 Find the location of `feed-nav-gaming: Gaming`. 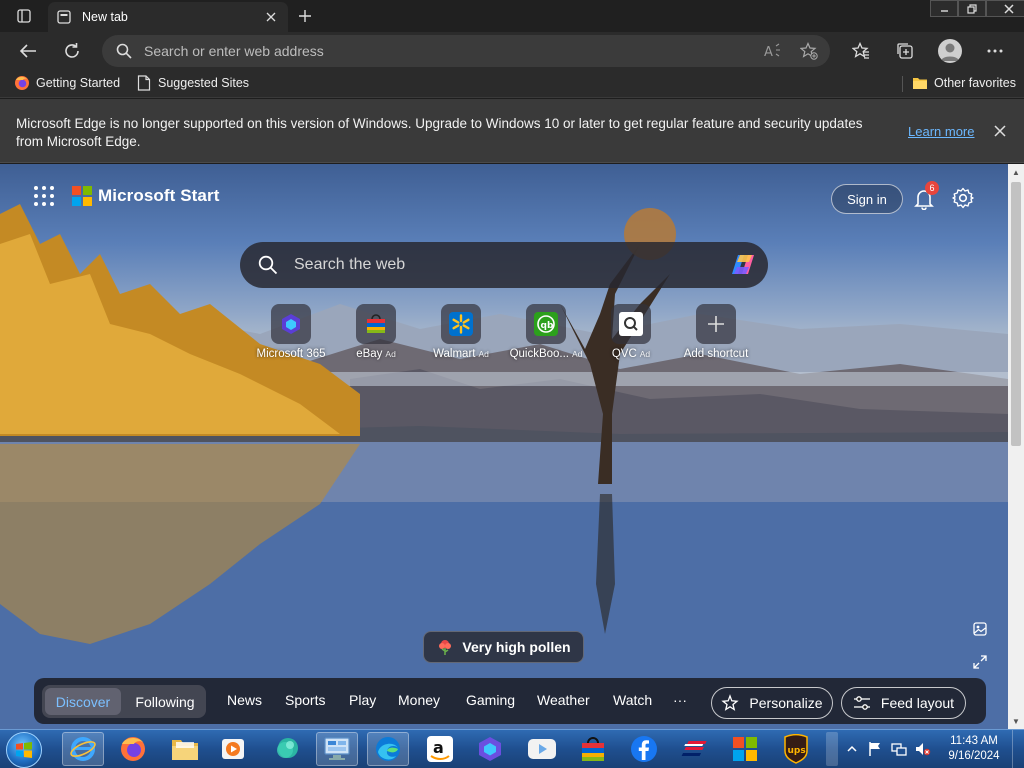

feed-nav-gaming: Gaming is located at coordinates (490, 700).